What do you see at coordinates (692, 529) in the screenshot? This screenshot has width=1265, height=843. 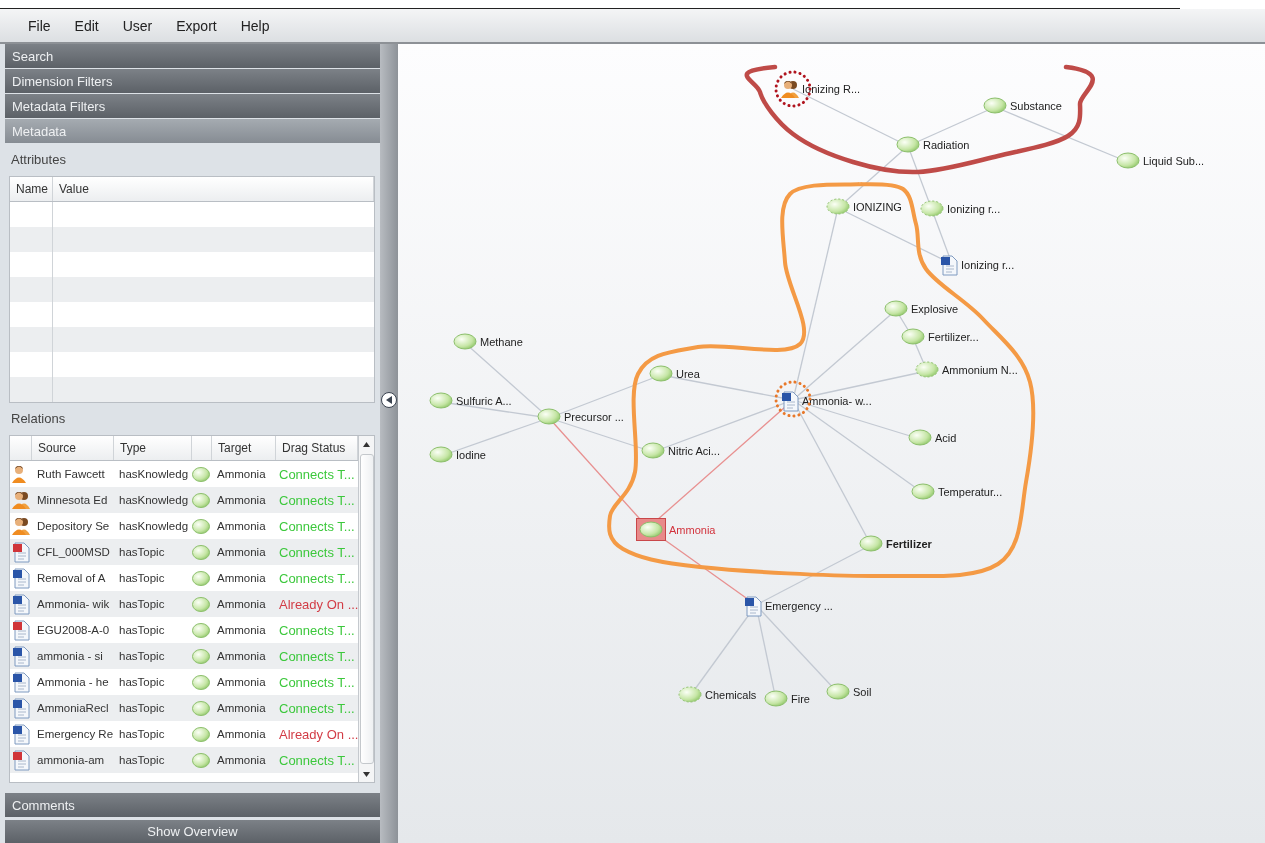 I see `node-label: Ammonia` at bounding box center [692, 529].